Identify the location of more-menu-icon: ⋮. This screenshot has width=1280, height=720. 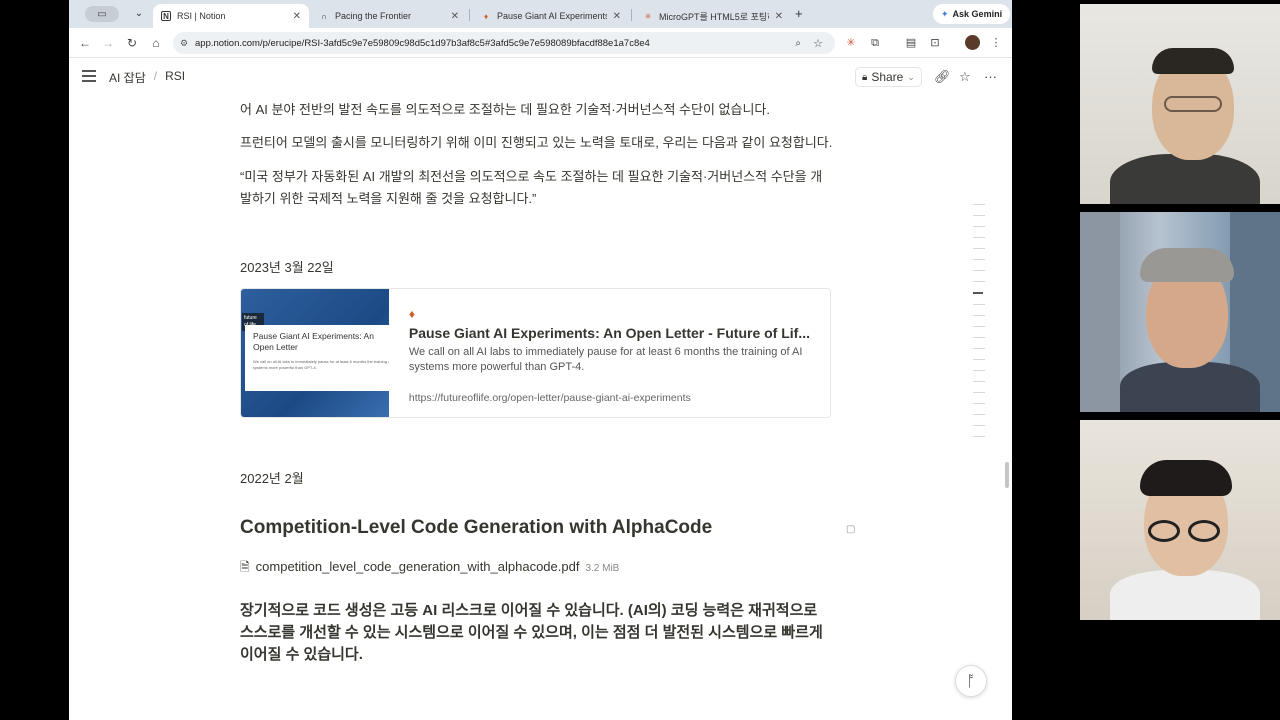
(996, 43).